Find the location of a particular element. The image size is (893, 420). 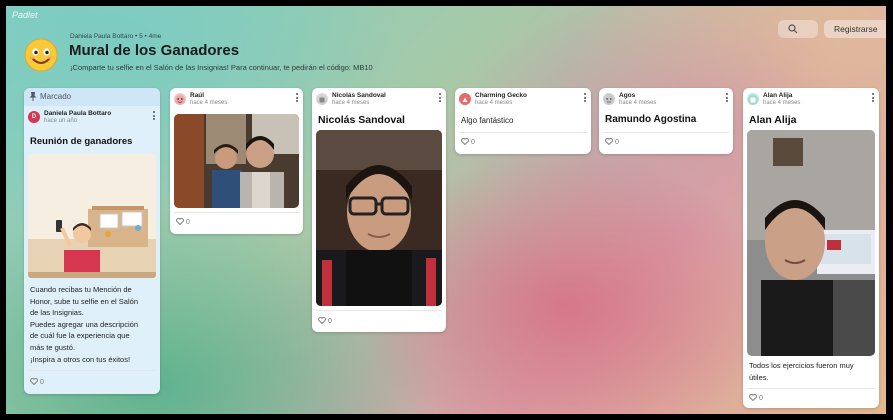

body-line: Todos los ejercicios fueron muy is located at coordinates (801, 365).